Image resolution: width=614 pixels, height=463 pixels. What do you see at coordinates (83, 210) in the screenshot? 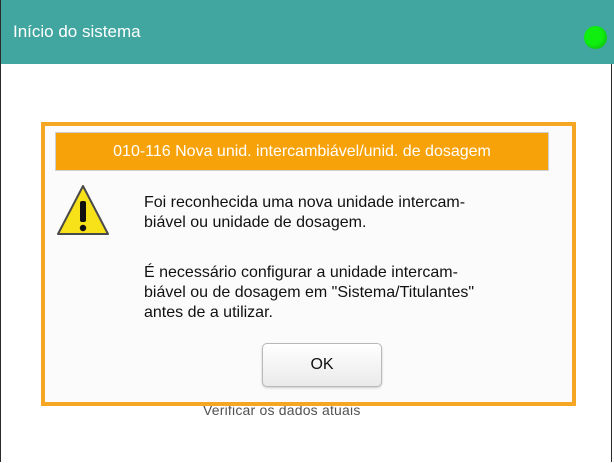
I see `warning-icon` at bounding box center [83, 210].